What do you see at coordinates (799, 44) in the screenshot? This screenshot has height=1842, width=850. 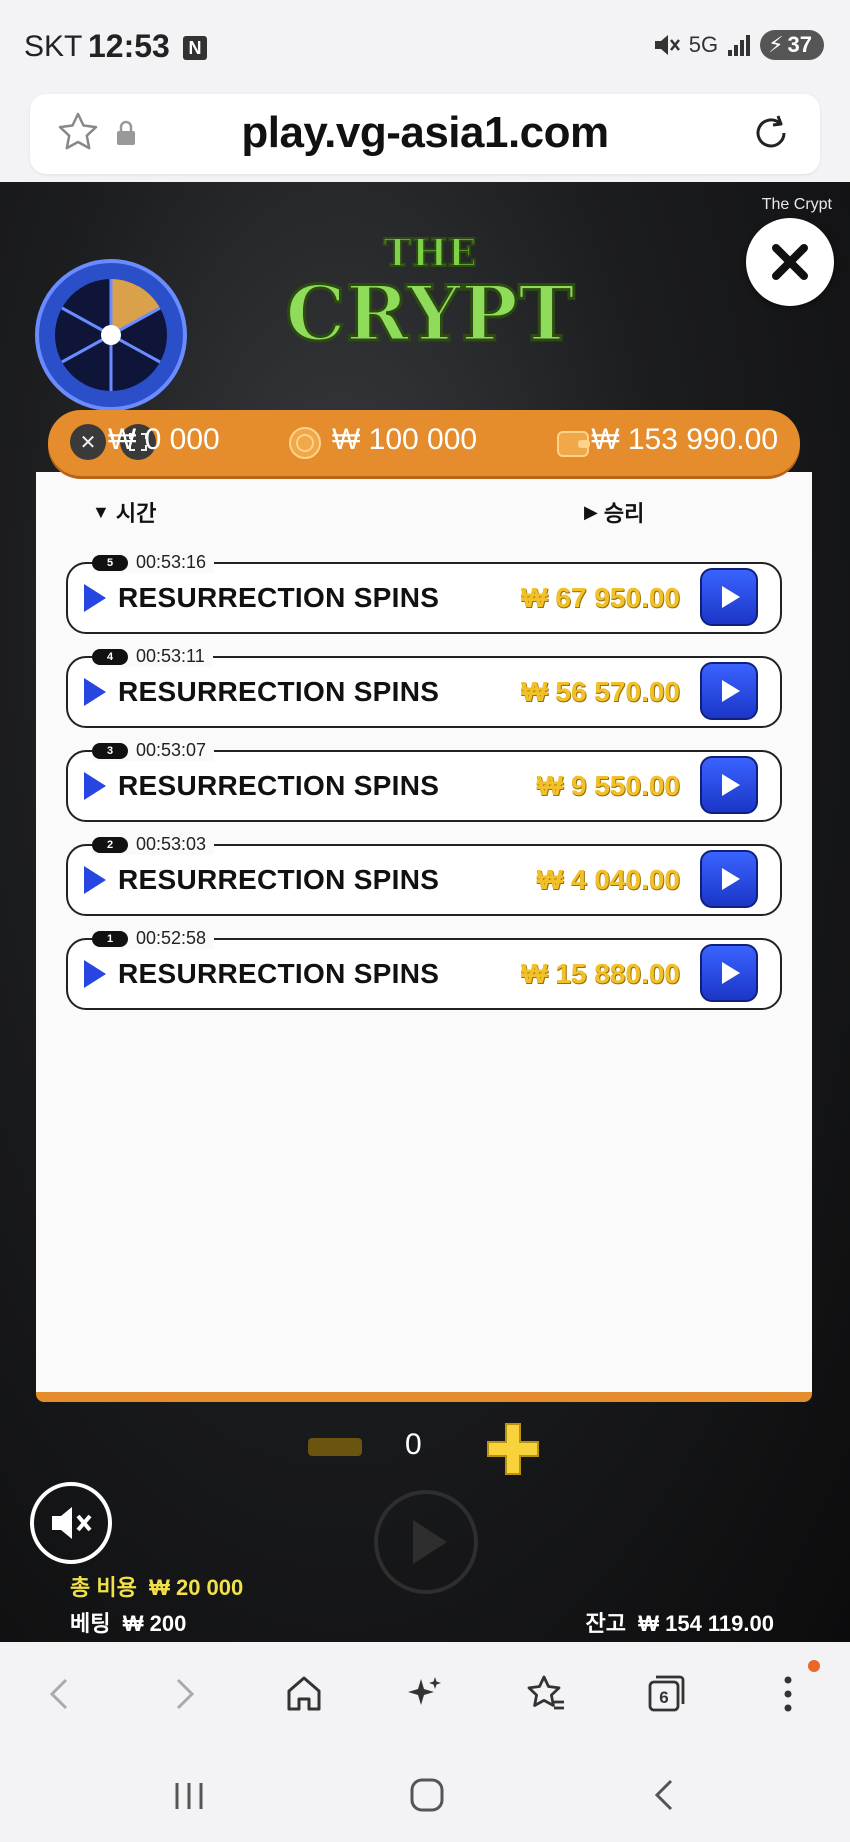 I see `battery-level: 37` at bounding box center [799, 44].